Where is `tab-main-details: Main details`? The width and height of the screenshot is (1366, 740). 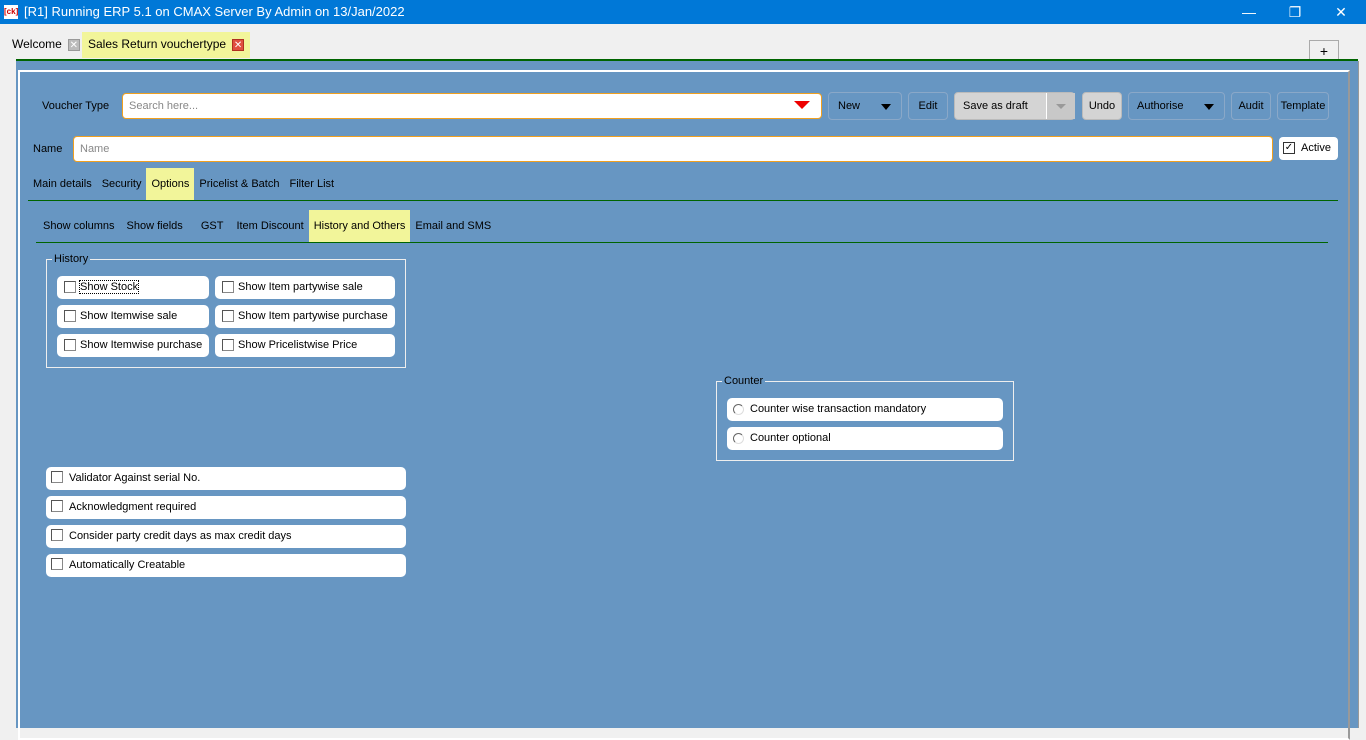
tab-main-details: Main details is located at coordinates (62, 184).